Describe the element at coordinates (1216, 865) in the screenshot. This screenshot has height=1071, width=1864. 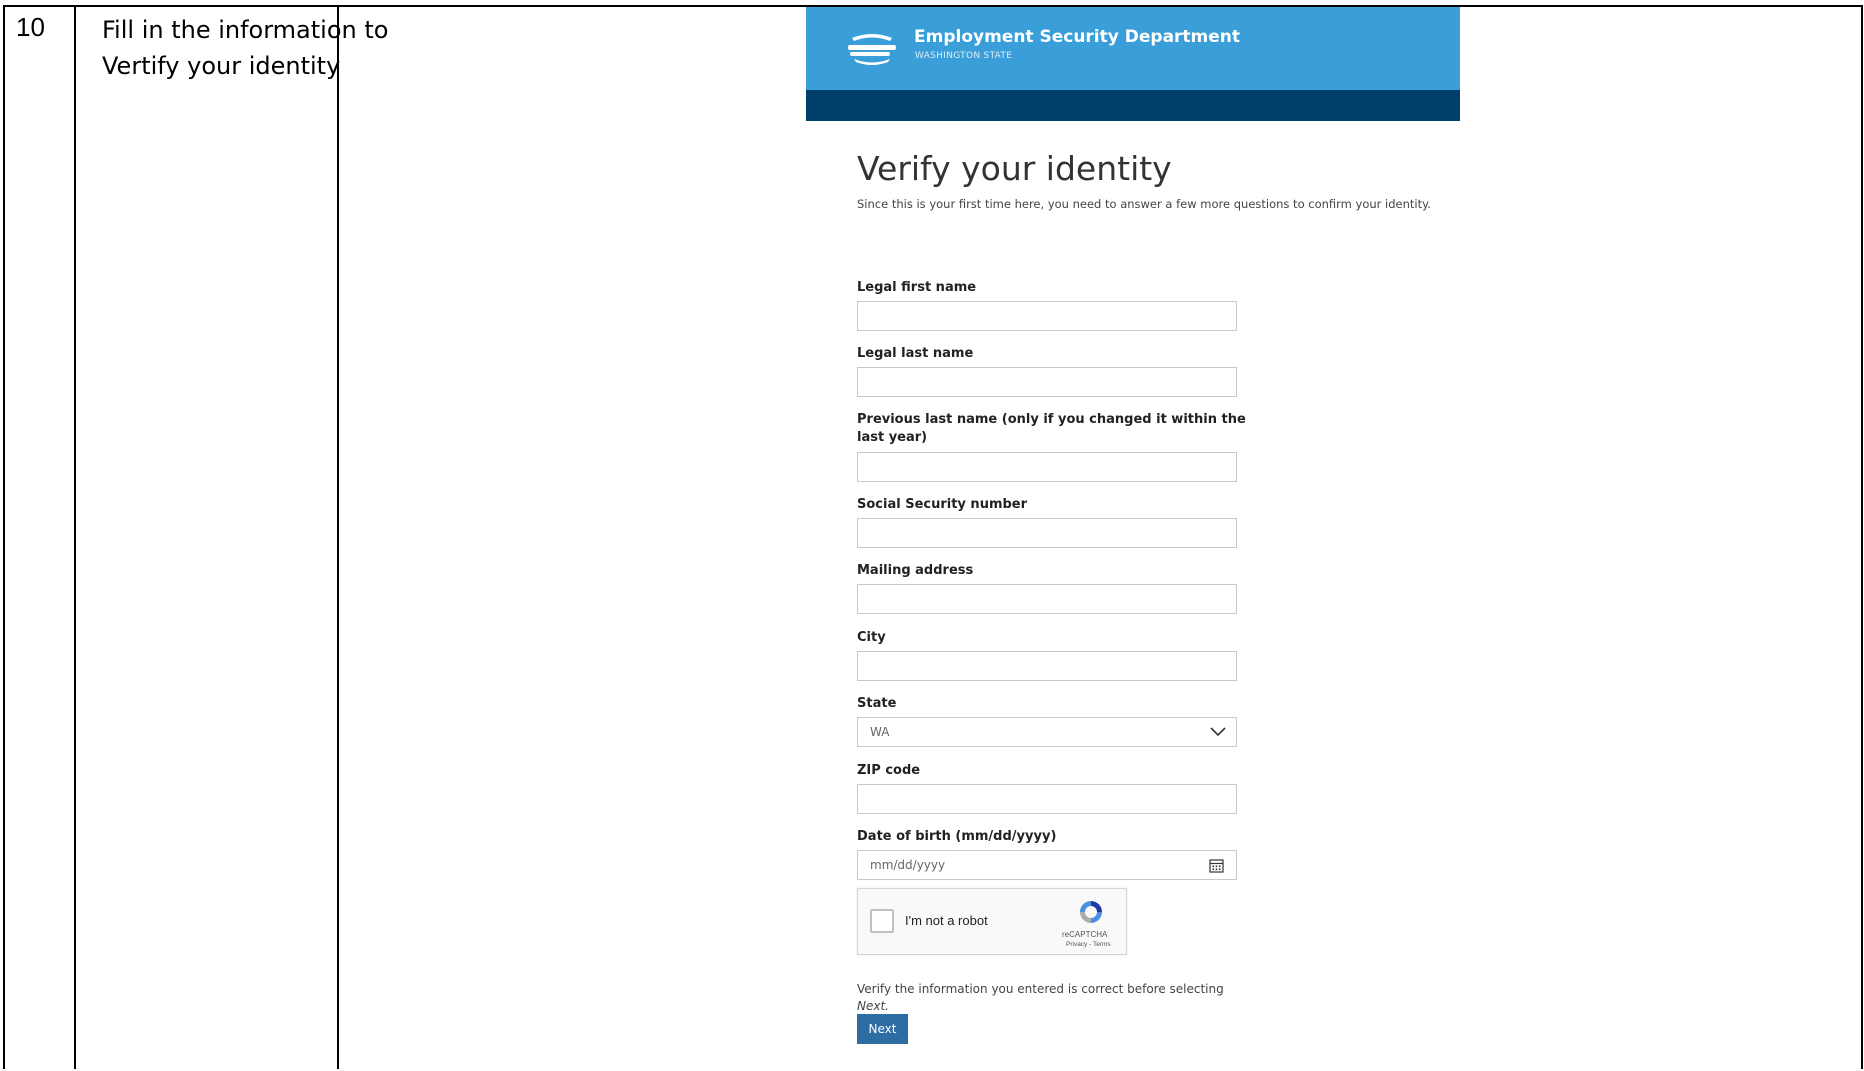
I see `calendar-icon` at that location.